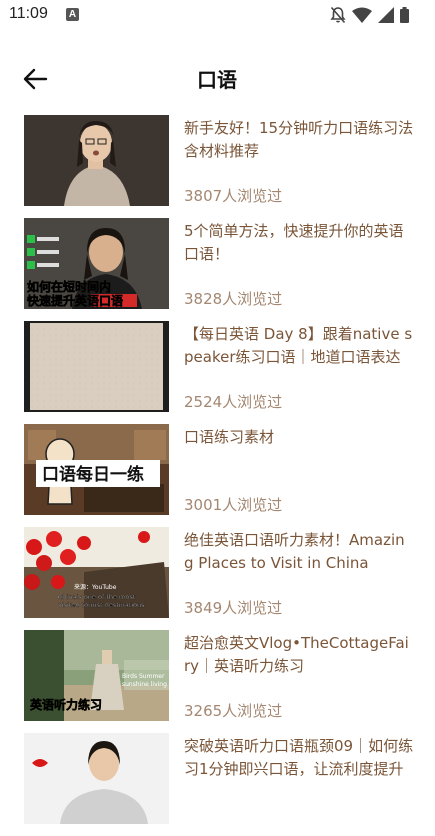  I want to click on video-thumbnail: Birds Summer sunshine living 英语听力练习, so click(96, 675).